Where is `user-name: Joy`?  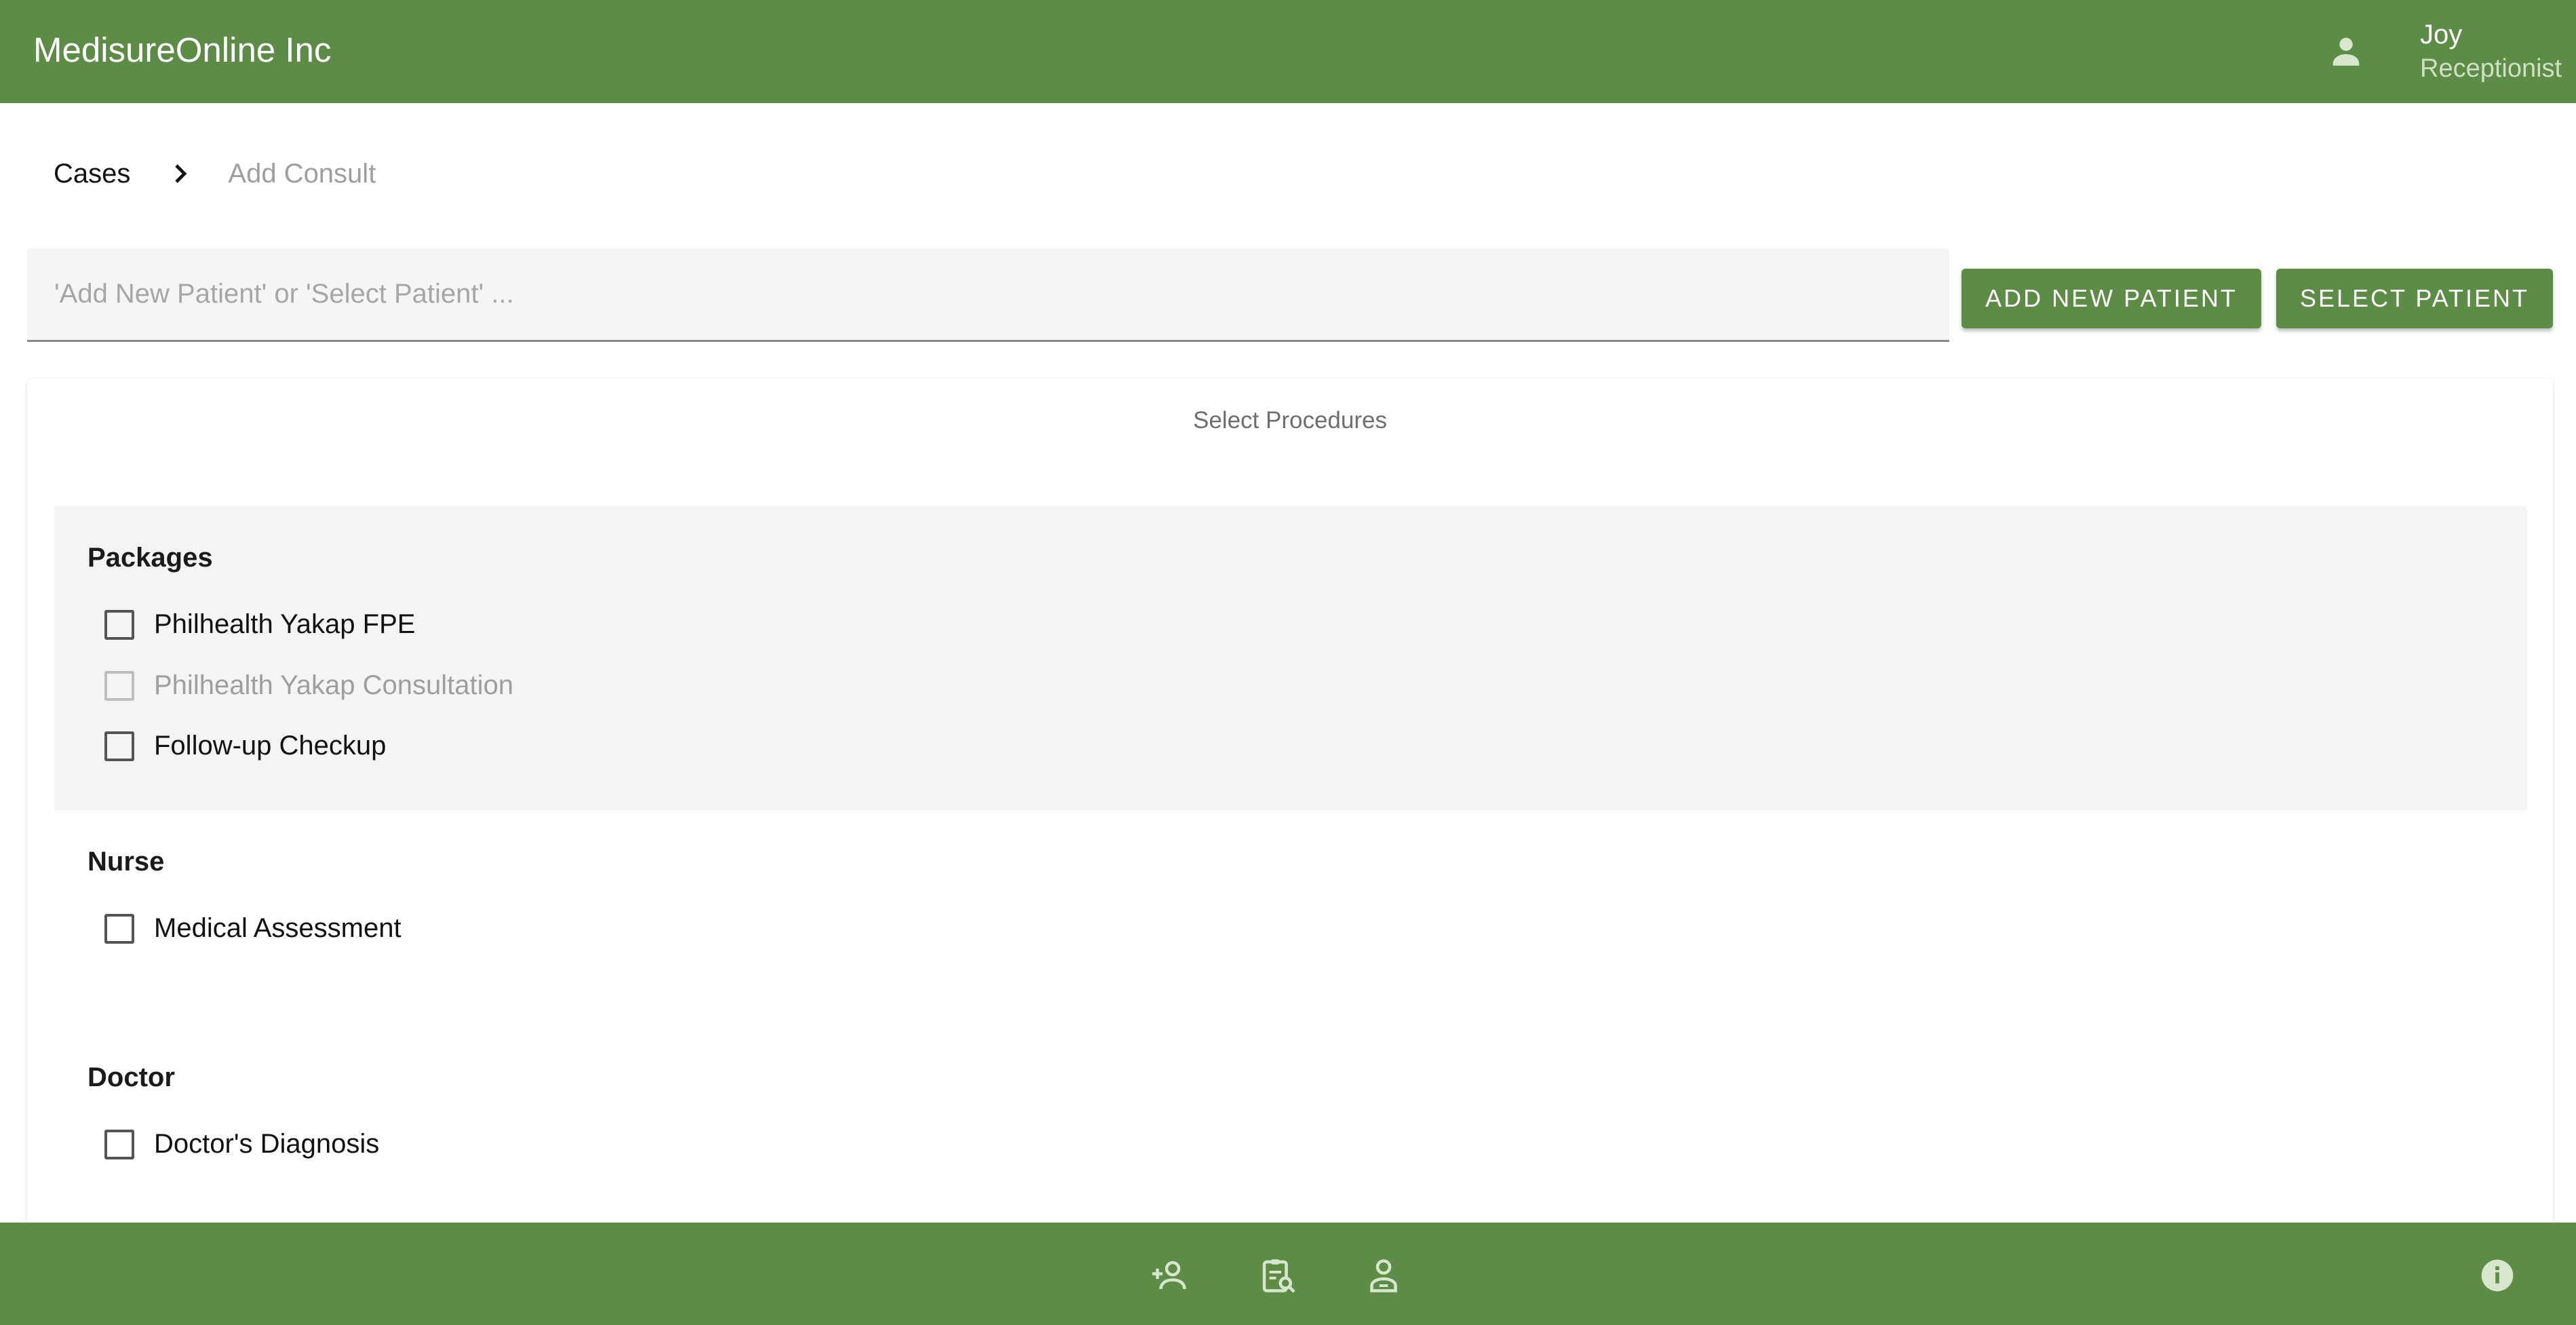
user-name: Joy is located at coordinates (2441, 35).